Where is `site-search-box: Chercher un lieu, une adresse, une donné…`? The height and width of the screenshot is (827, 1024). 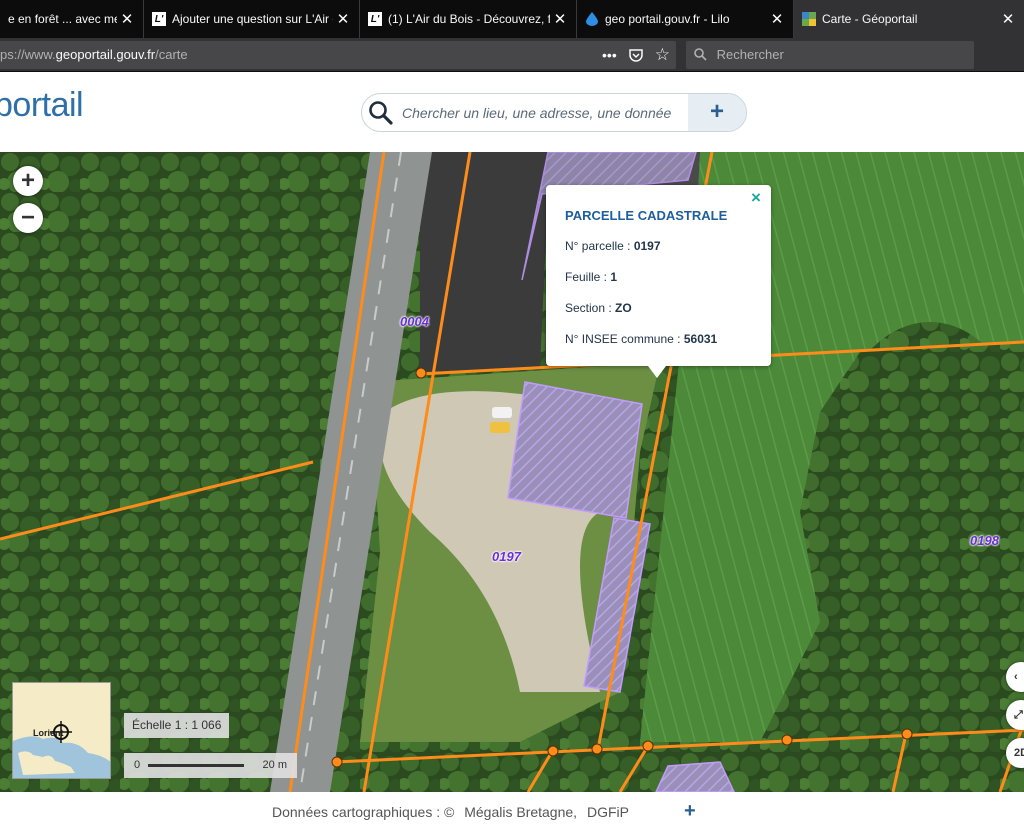 site-search-box: Chercher un lieu, une adresse, une donné… is located at coordinates (554, 112).